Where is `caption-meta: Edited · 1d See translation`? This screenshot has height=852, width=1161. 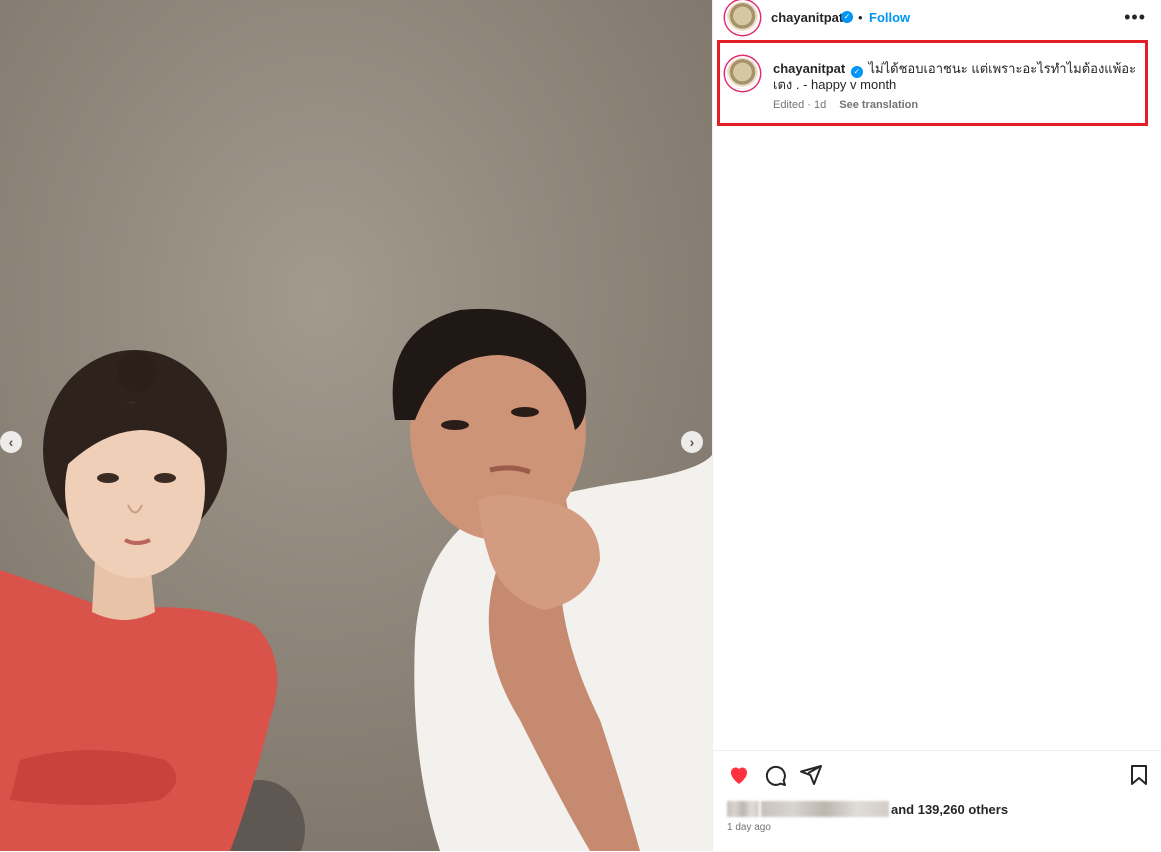
caption-meta: Edited · 1d See translation is located at coordinates (845, 105).